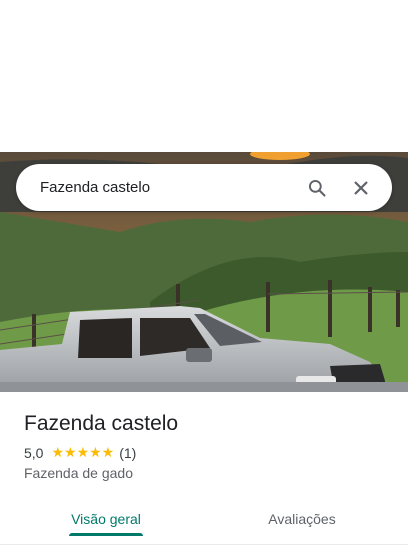  What do you see at coordinates (204, 520) in the screenshot?
I see `tab-bar: Visão geral Avaliações` at bounding box center [204, 520].